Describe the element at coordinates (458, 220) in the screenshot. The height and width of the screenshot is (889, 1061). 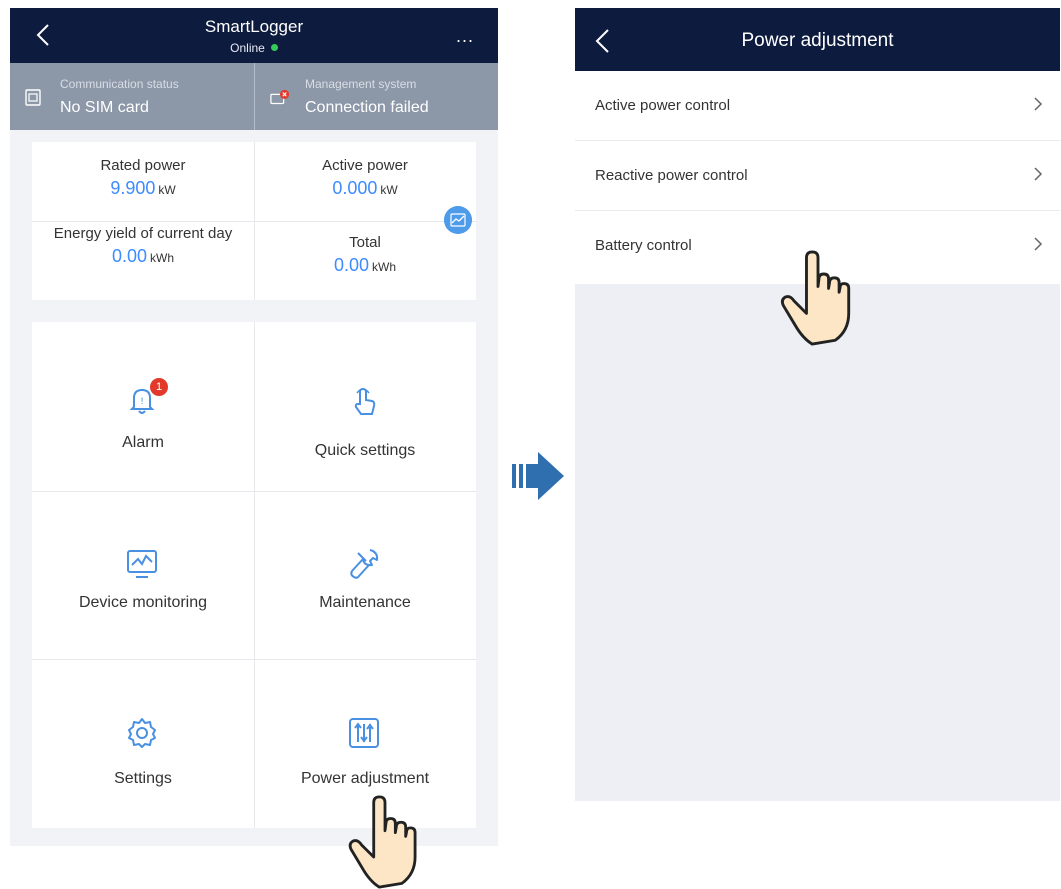
I see `trend-chart-icon` at that location.